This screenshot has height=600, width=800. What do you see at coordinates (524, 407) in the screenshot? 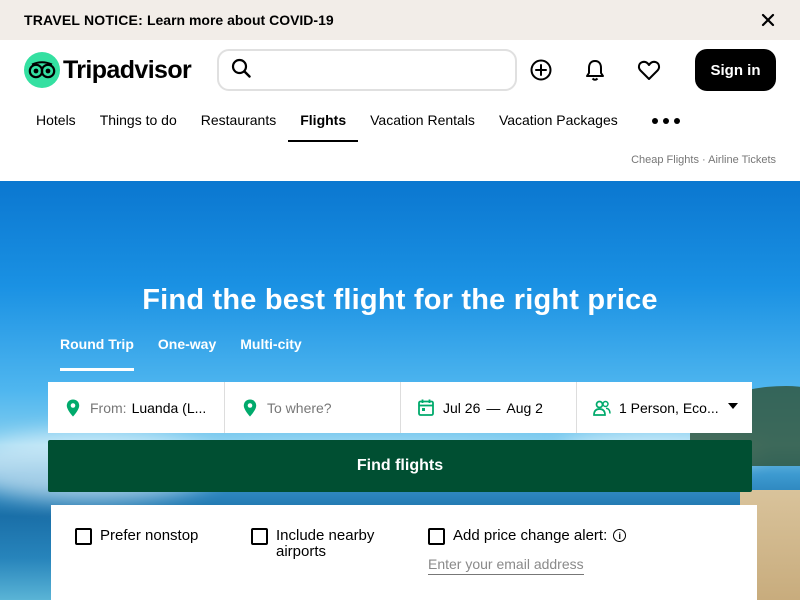
I see `return-date: Aug 2` at bounding box center [524, 407].